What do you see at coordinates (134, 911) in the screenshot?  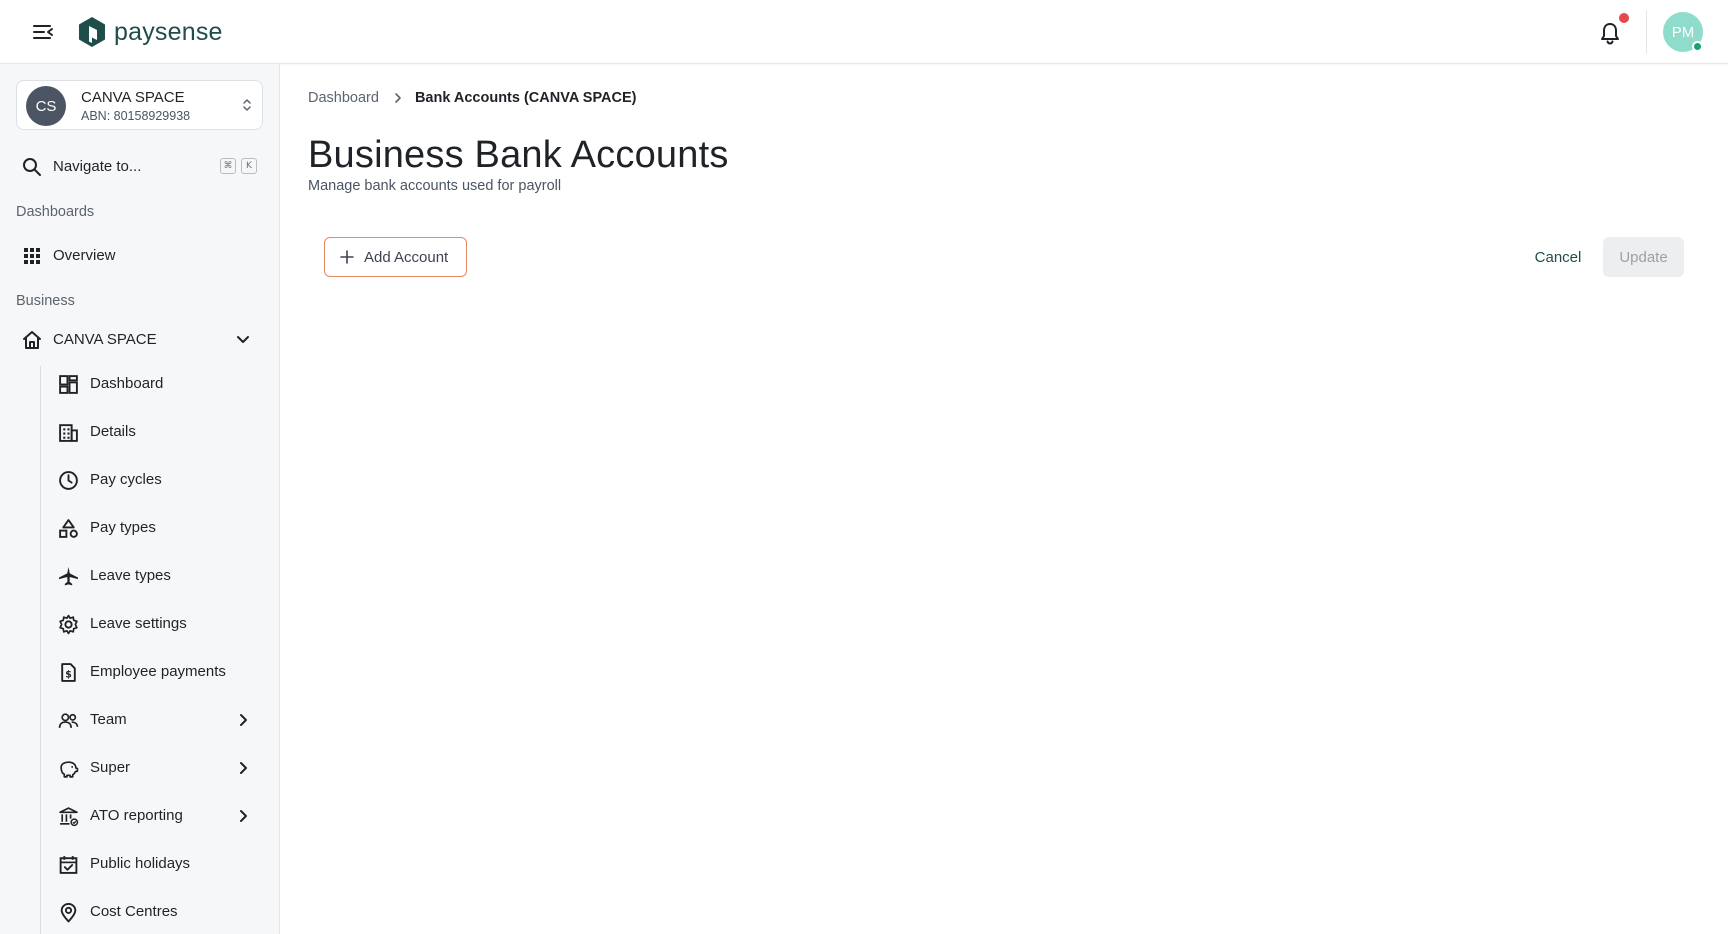 I see `sidebar-item-label: Cost Centres` at bounding box center [134, 911].